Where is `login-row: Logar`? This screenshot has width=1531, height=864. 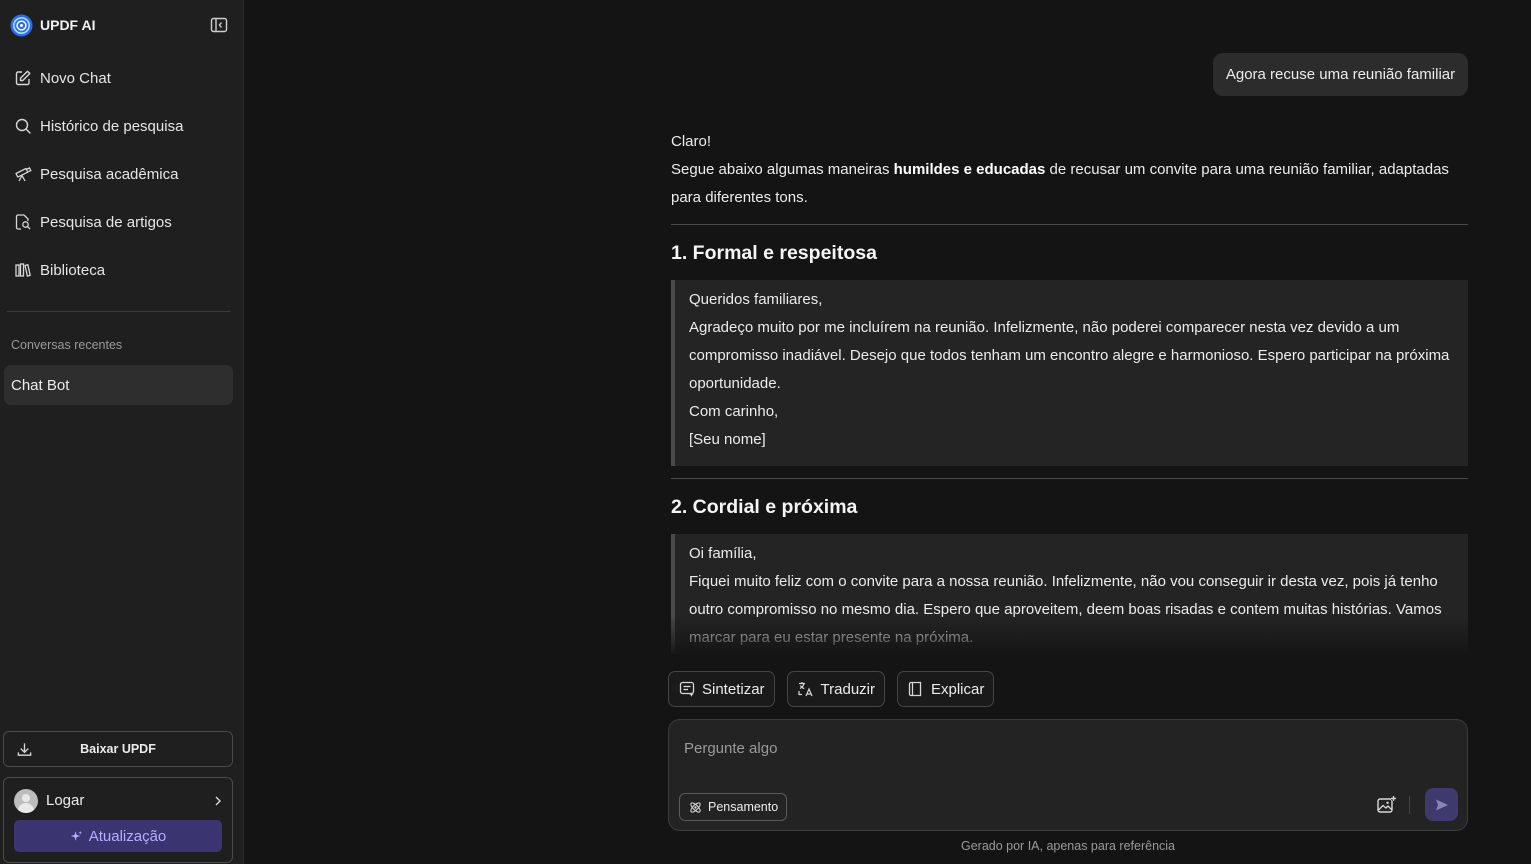 login-row: Logar is located at coordinates (119, 800).